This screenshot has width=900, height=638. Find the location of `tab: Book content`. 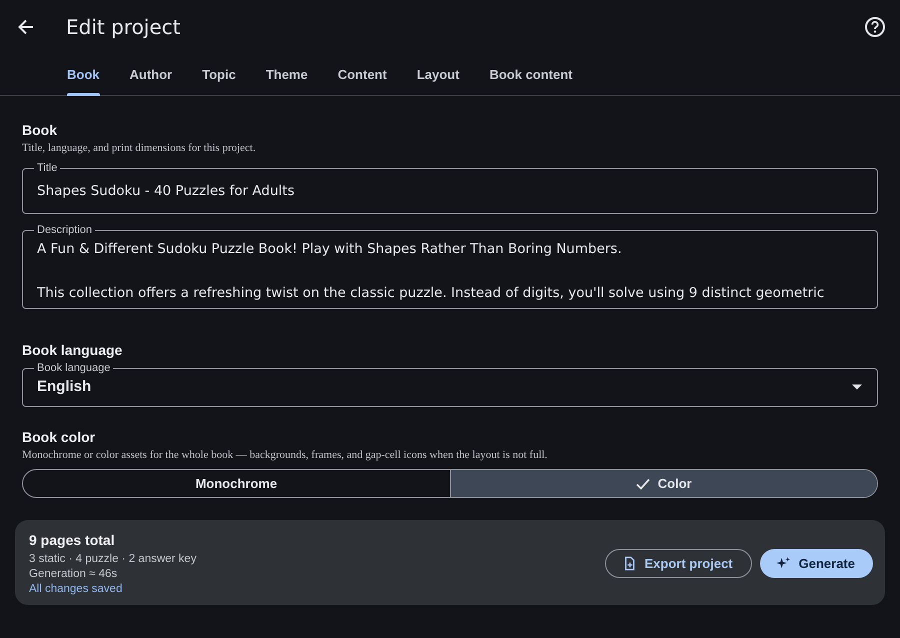

tab: Book content is located at coordinates (531, 74).